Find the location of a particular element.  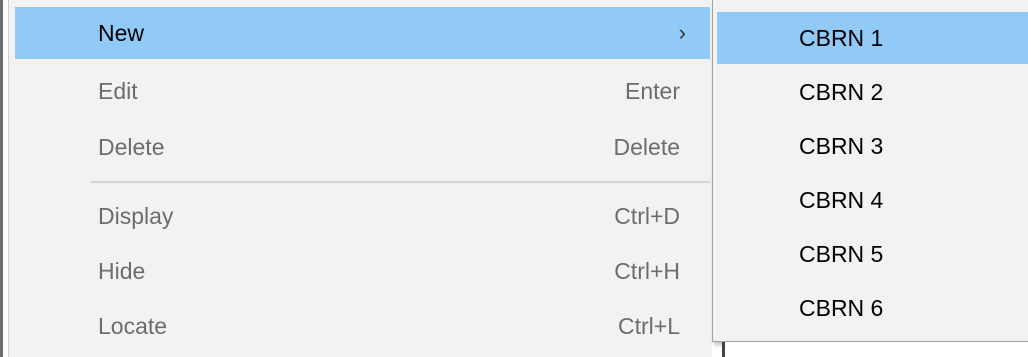

submenu-item-cbrn-4: CBRN 4 is located at coordinates (872, 200).